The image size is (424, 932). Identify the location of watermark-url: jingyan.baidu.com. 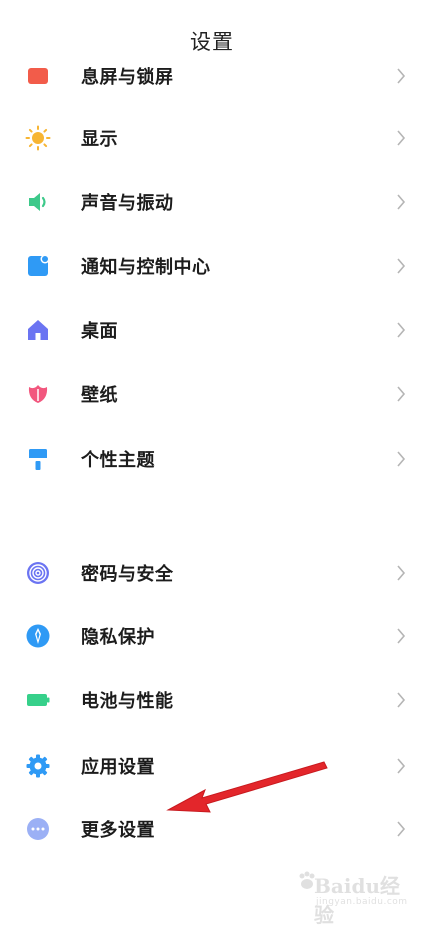
(362, 902).